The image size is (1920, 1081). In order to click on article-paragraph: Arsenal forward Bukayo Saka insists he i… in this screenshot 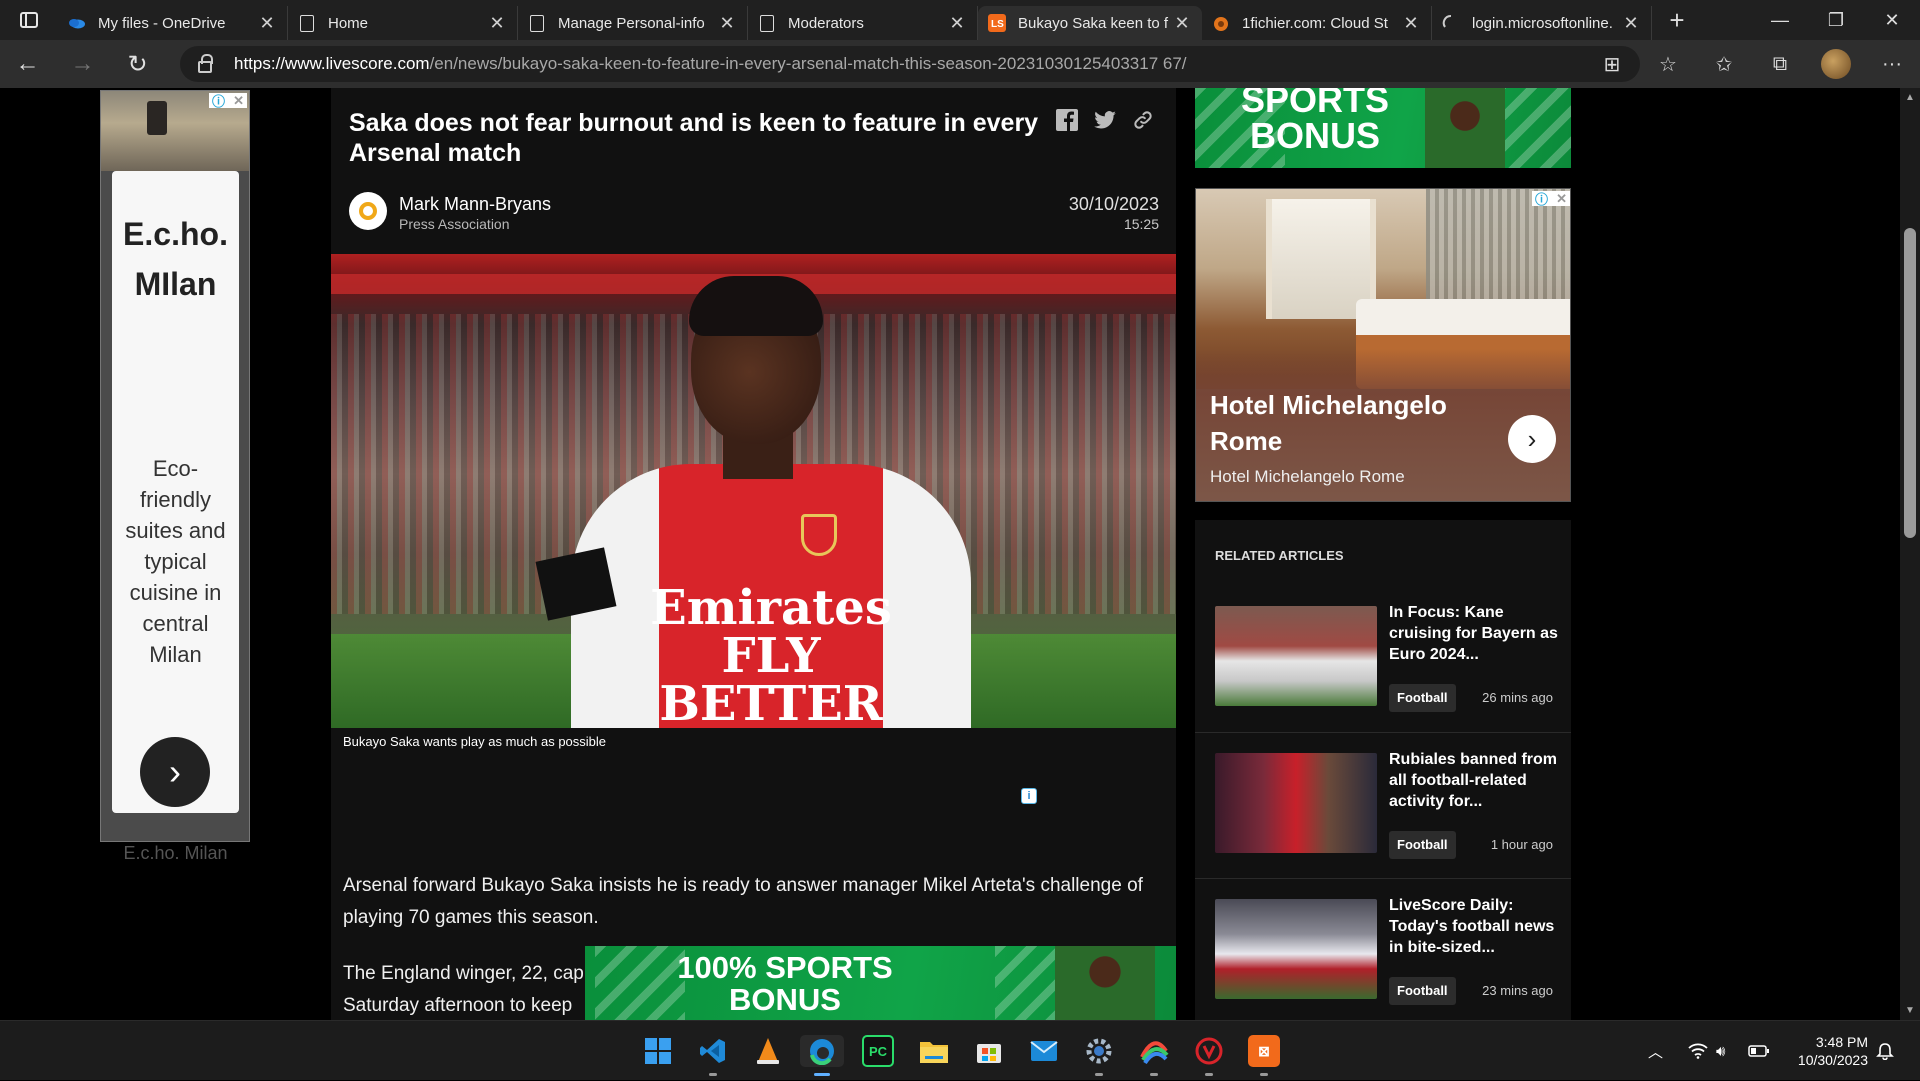, I will do `click(743, 901)`.